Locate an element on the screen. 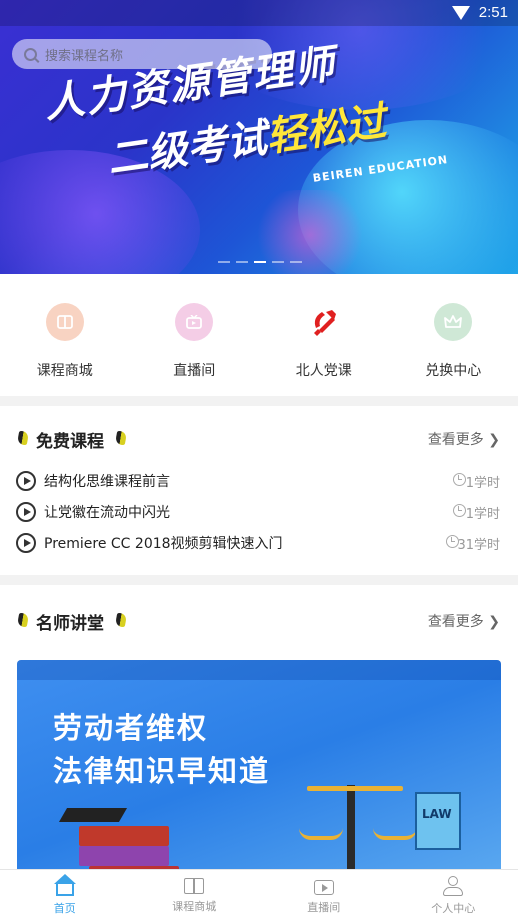 The image size is (518, 921). search-icon is located at coordinates (30, 54).